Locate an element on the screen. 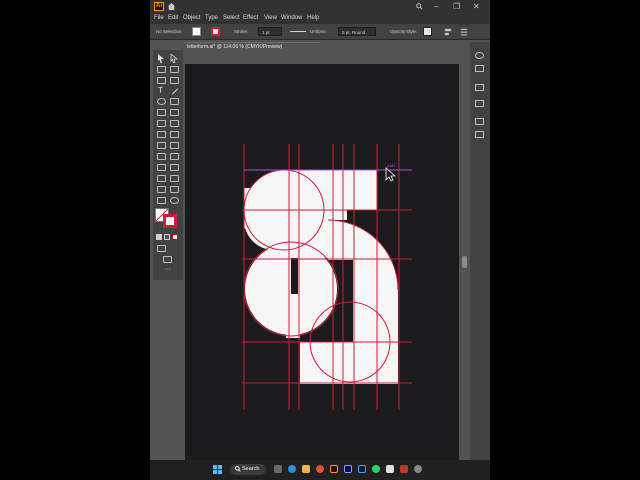 Image resolution: width=640 pixels, height=480 pixels. taskbar-search-label: Search is located at coordinates (251, 469).